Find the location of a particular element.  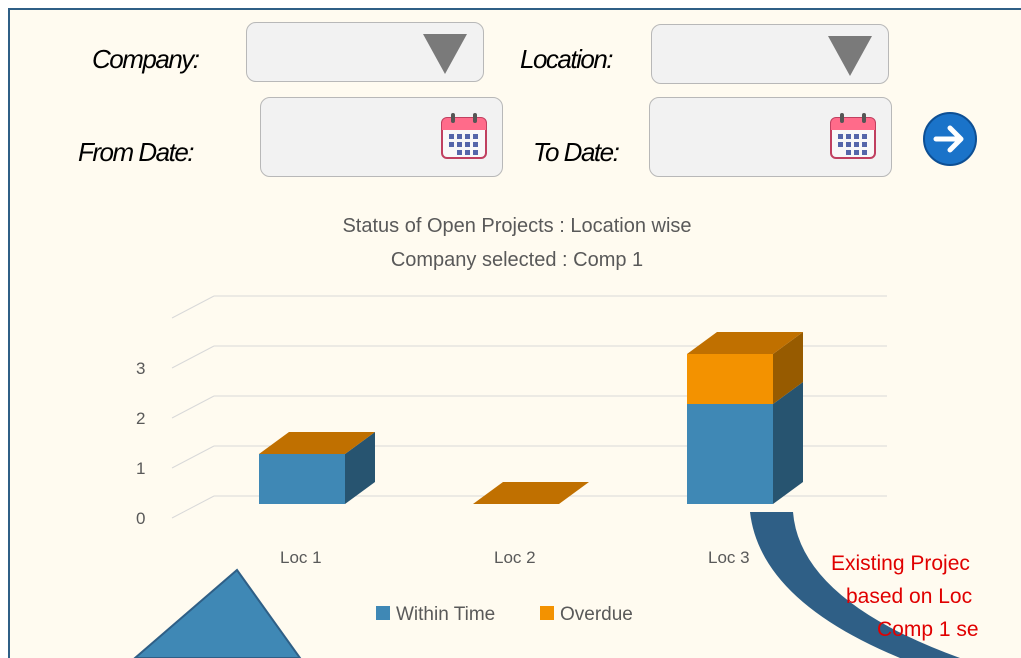

x-tick-label: Loc 1 is located at coordinates (301, 557).